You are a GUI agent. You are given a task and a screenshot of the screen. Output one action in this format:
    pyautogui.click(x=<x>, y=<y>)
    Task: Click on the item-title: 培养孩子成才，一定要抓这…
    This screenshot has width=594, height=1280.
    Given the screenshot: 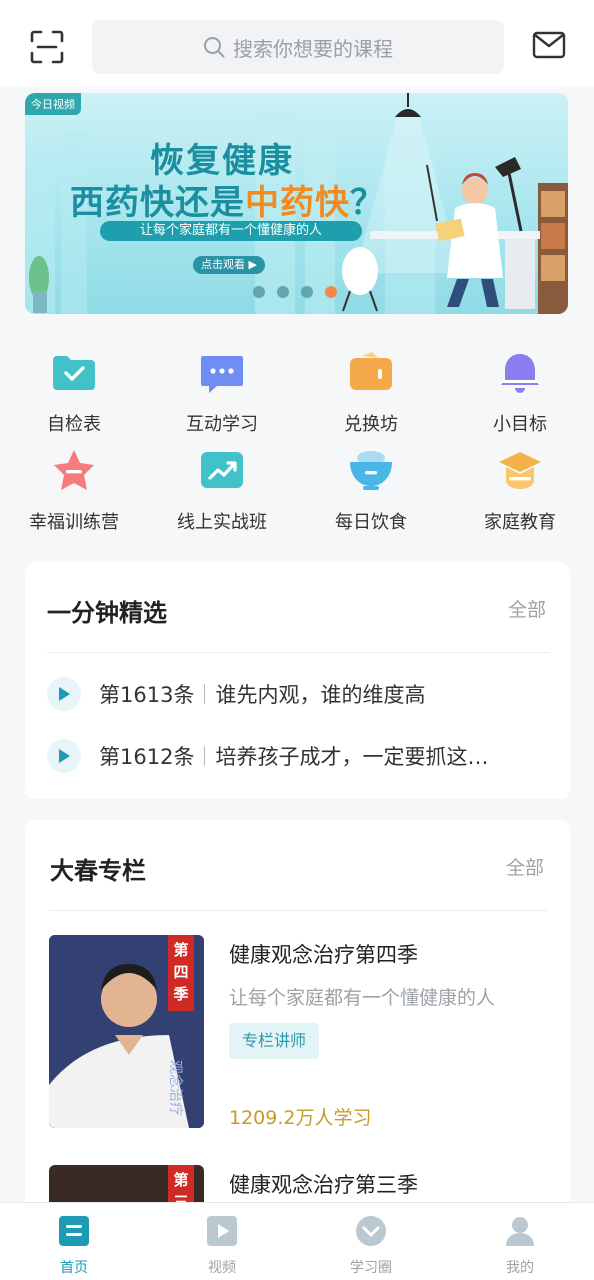 What is the action you would take?
    pyautogui.click(x=352, y=757)
    